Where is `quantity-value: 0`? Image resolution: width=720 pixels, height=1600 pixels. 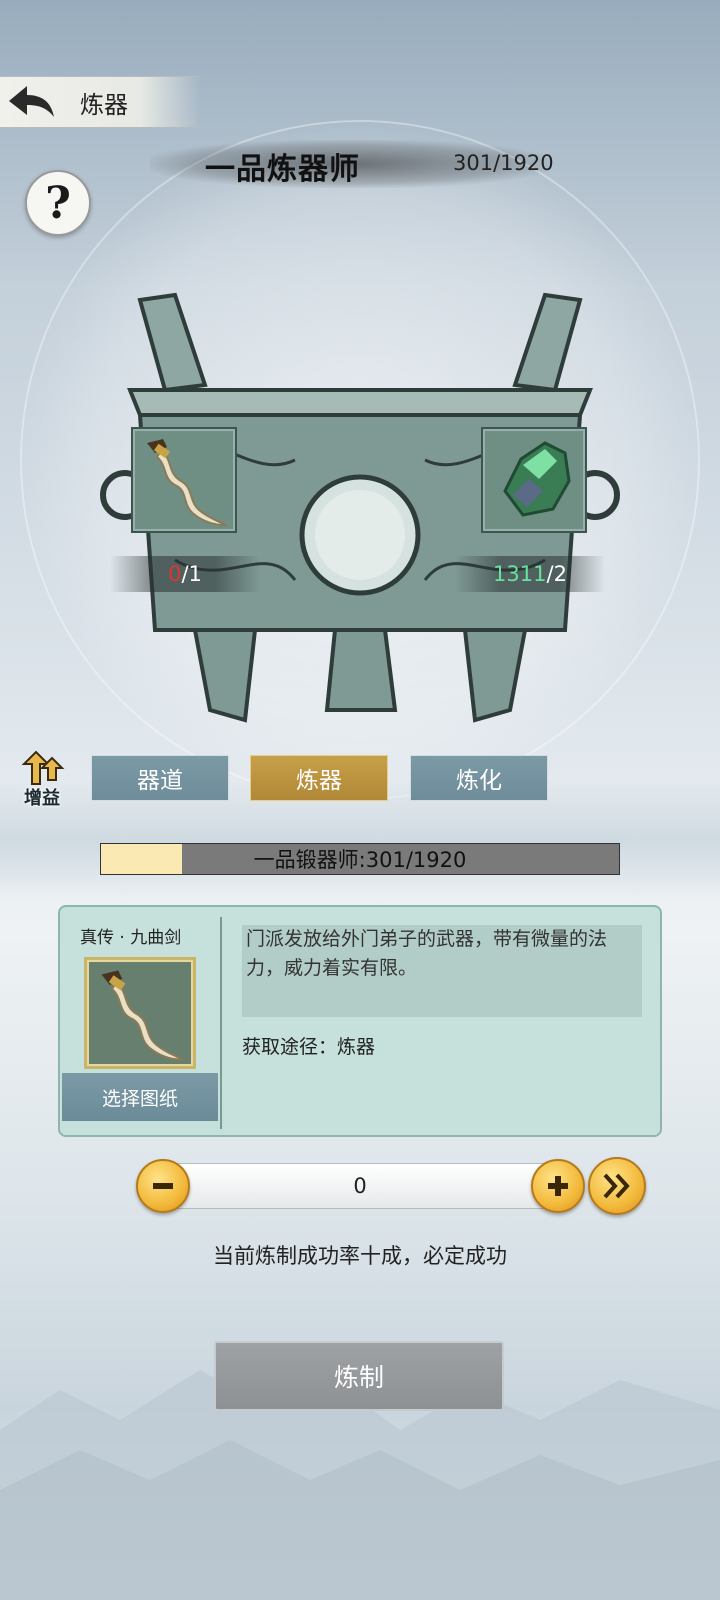
quantity-value: 0 is located at coordinates (360, 1186).